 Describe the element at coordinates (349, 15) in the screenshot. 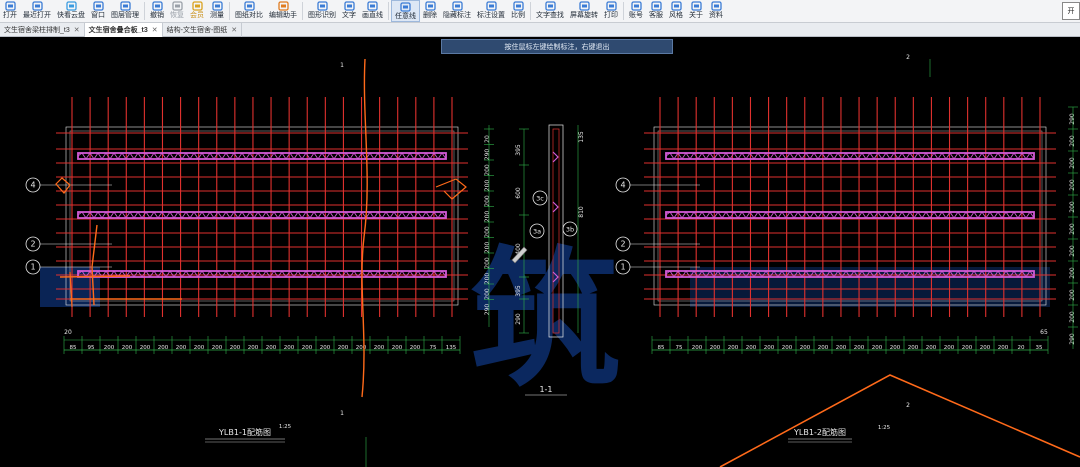

I see `toolbar-button-label: 文字` at that location.